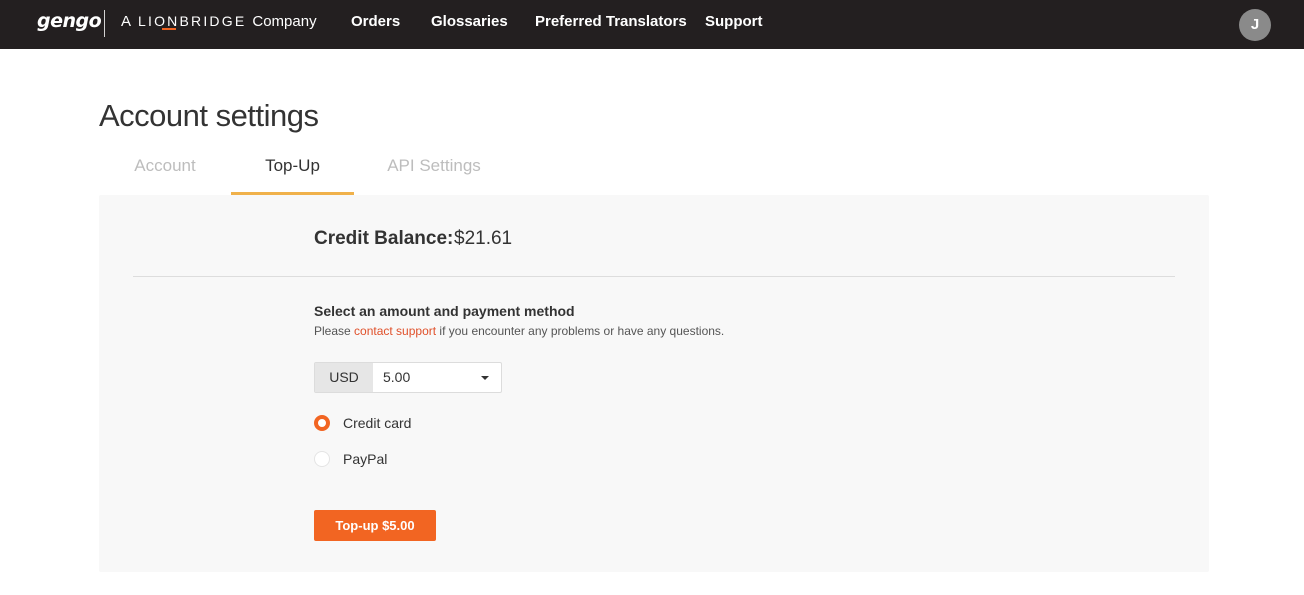  Describe the element at coordinates (437, 377) in the screenshot. I see `amount-select: 5.00` at that location.